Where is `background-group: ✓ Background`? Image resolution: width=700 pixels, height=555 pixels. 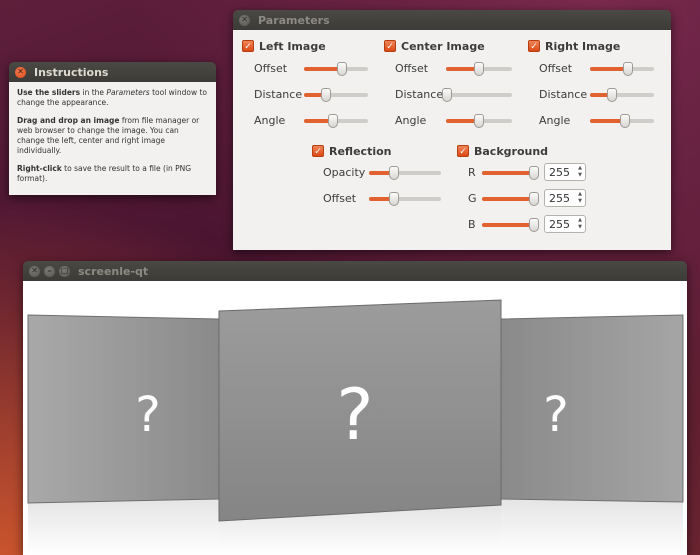
background-group: ✓ Background is located at coordinates (502, 151).